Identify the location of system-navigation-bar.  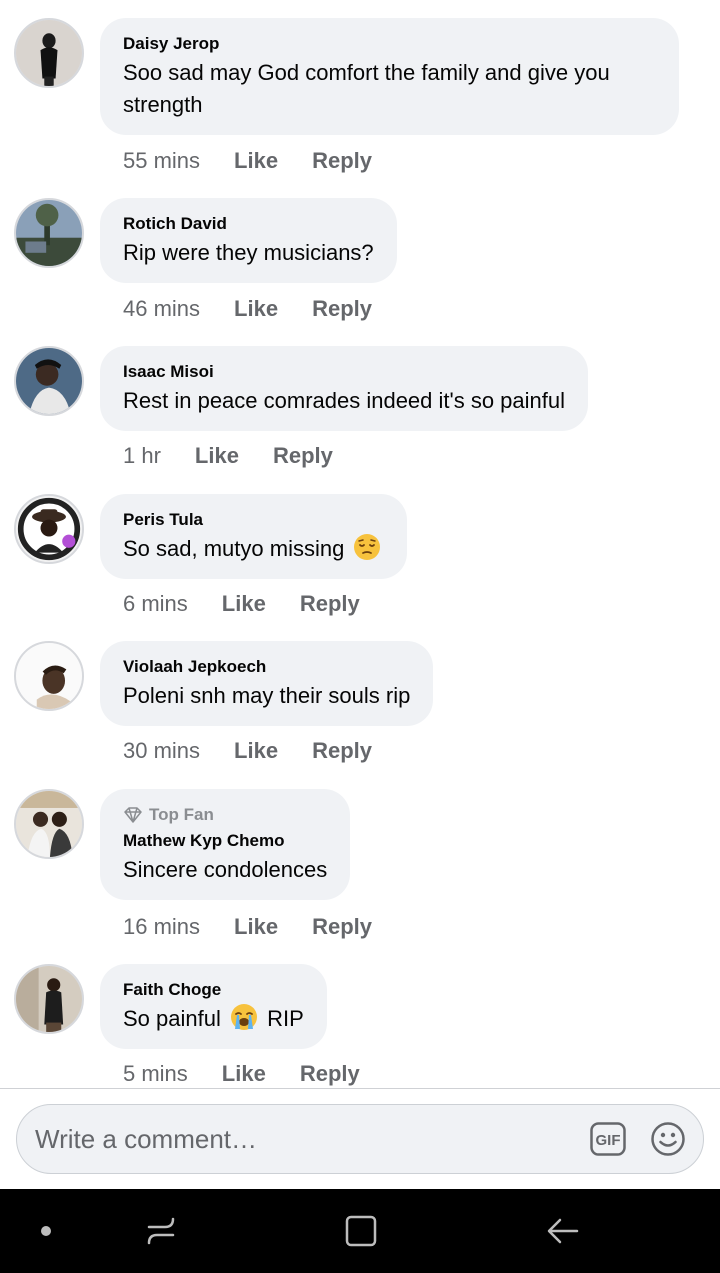
(360, 1231).